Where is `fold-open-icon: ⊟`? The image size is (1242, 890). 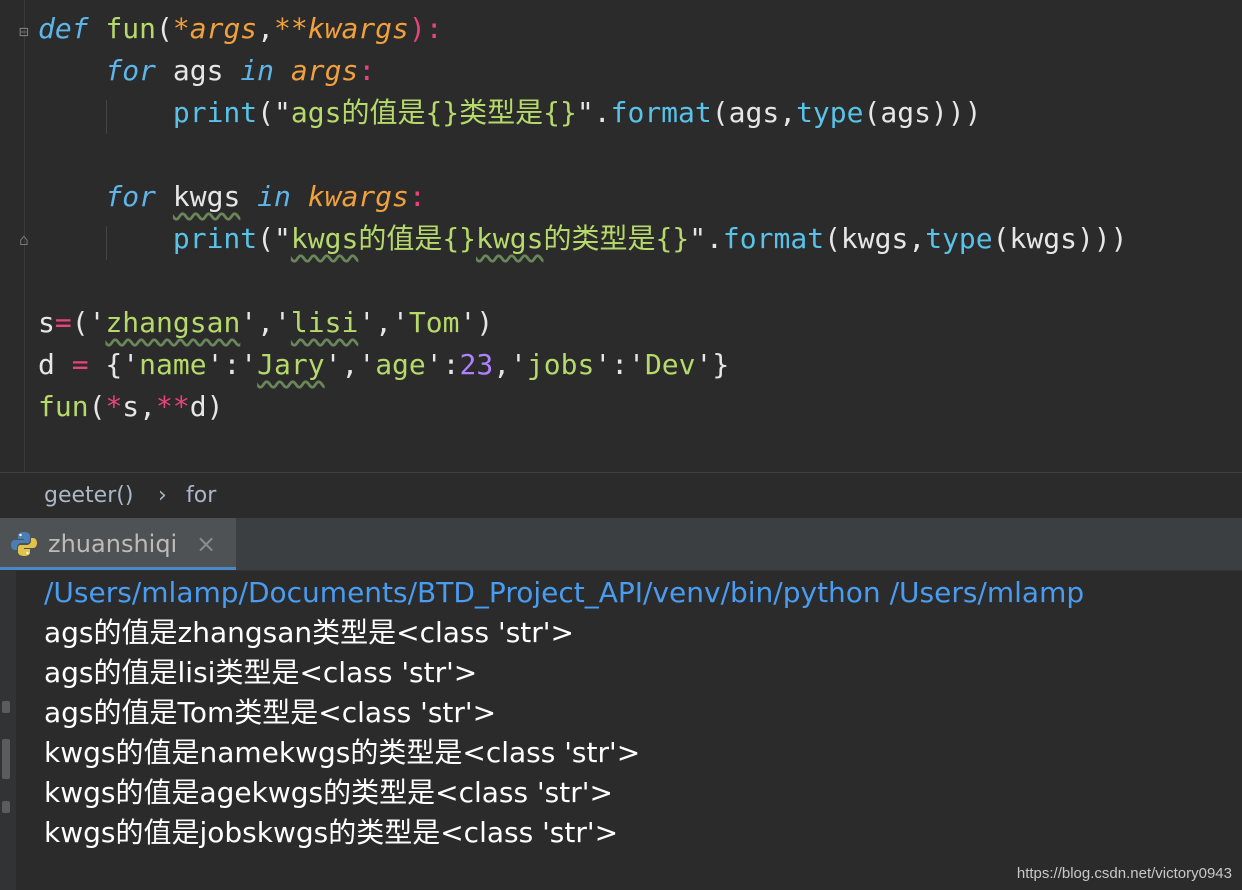
fold-open-icon: ⊟ is located at coordinates (24, 32).